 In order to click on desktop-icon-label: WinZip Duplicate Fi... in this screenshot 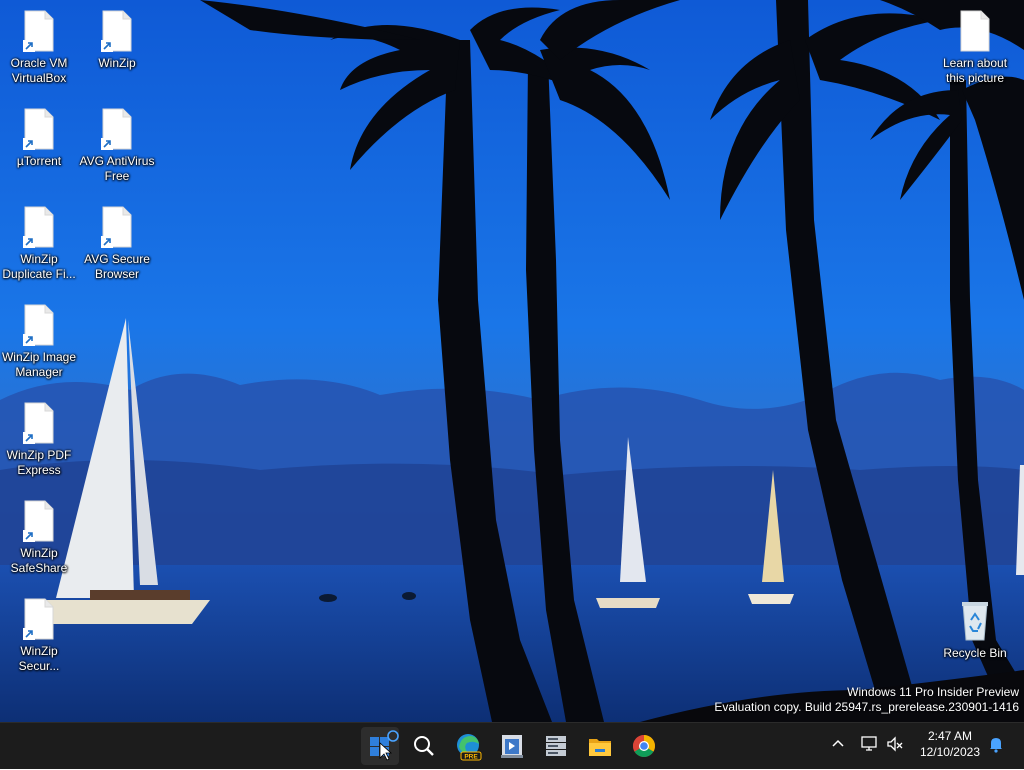, I will do `click(39, 266)`.